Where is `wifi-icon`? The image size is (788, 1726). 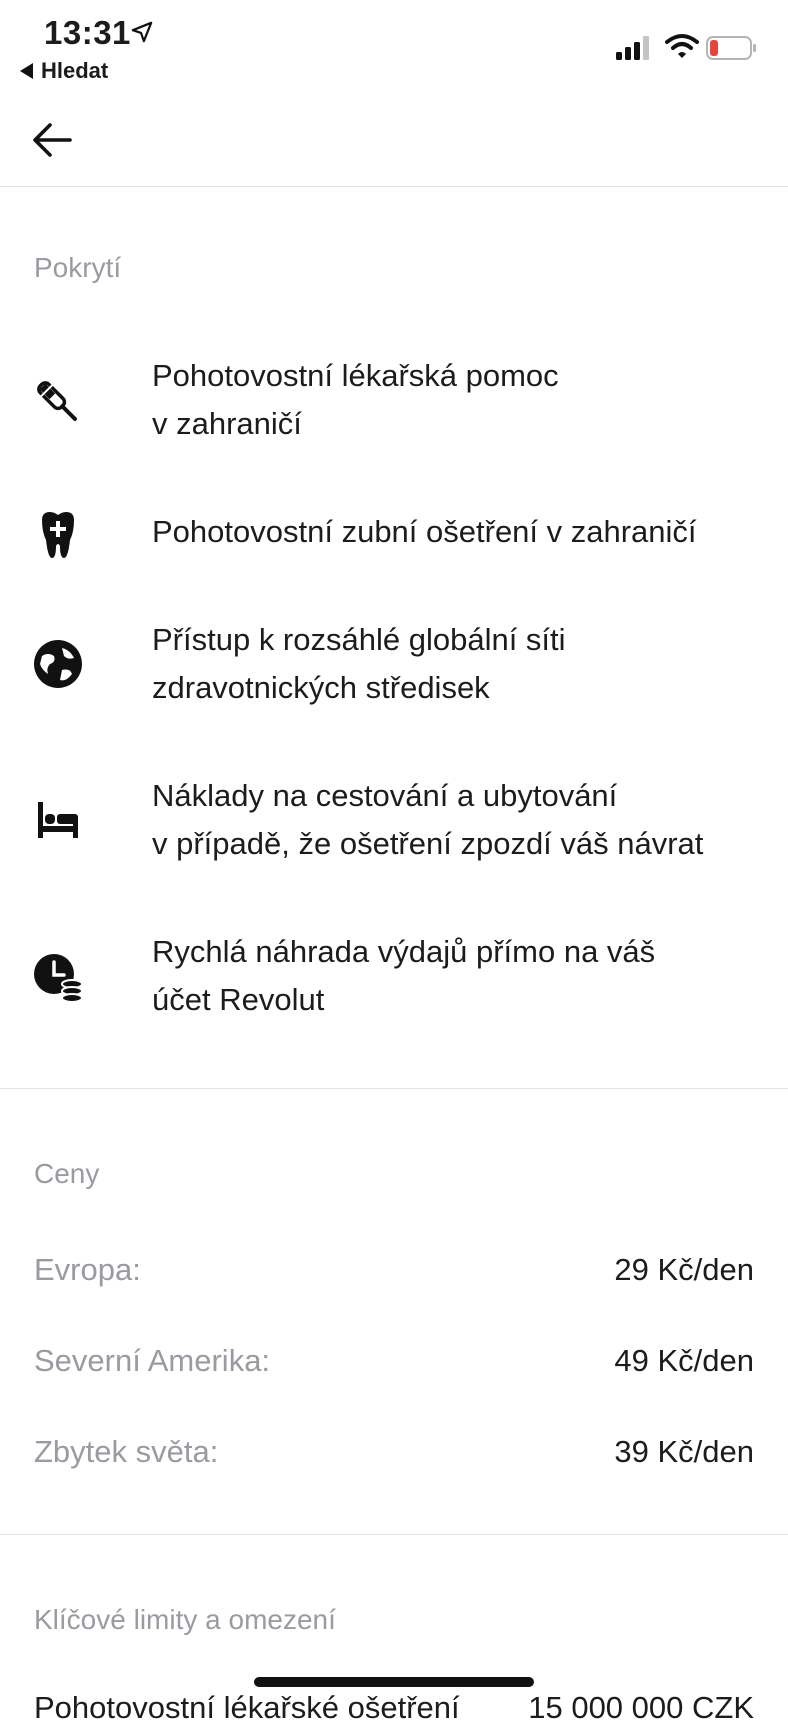 wifi-icon is located at coordinates (682, 46).